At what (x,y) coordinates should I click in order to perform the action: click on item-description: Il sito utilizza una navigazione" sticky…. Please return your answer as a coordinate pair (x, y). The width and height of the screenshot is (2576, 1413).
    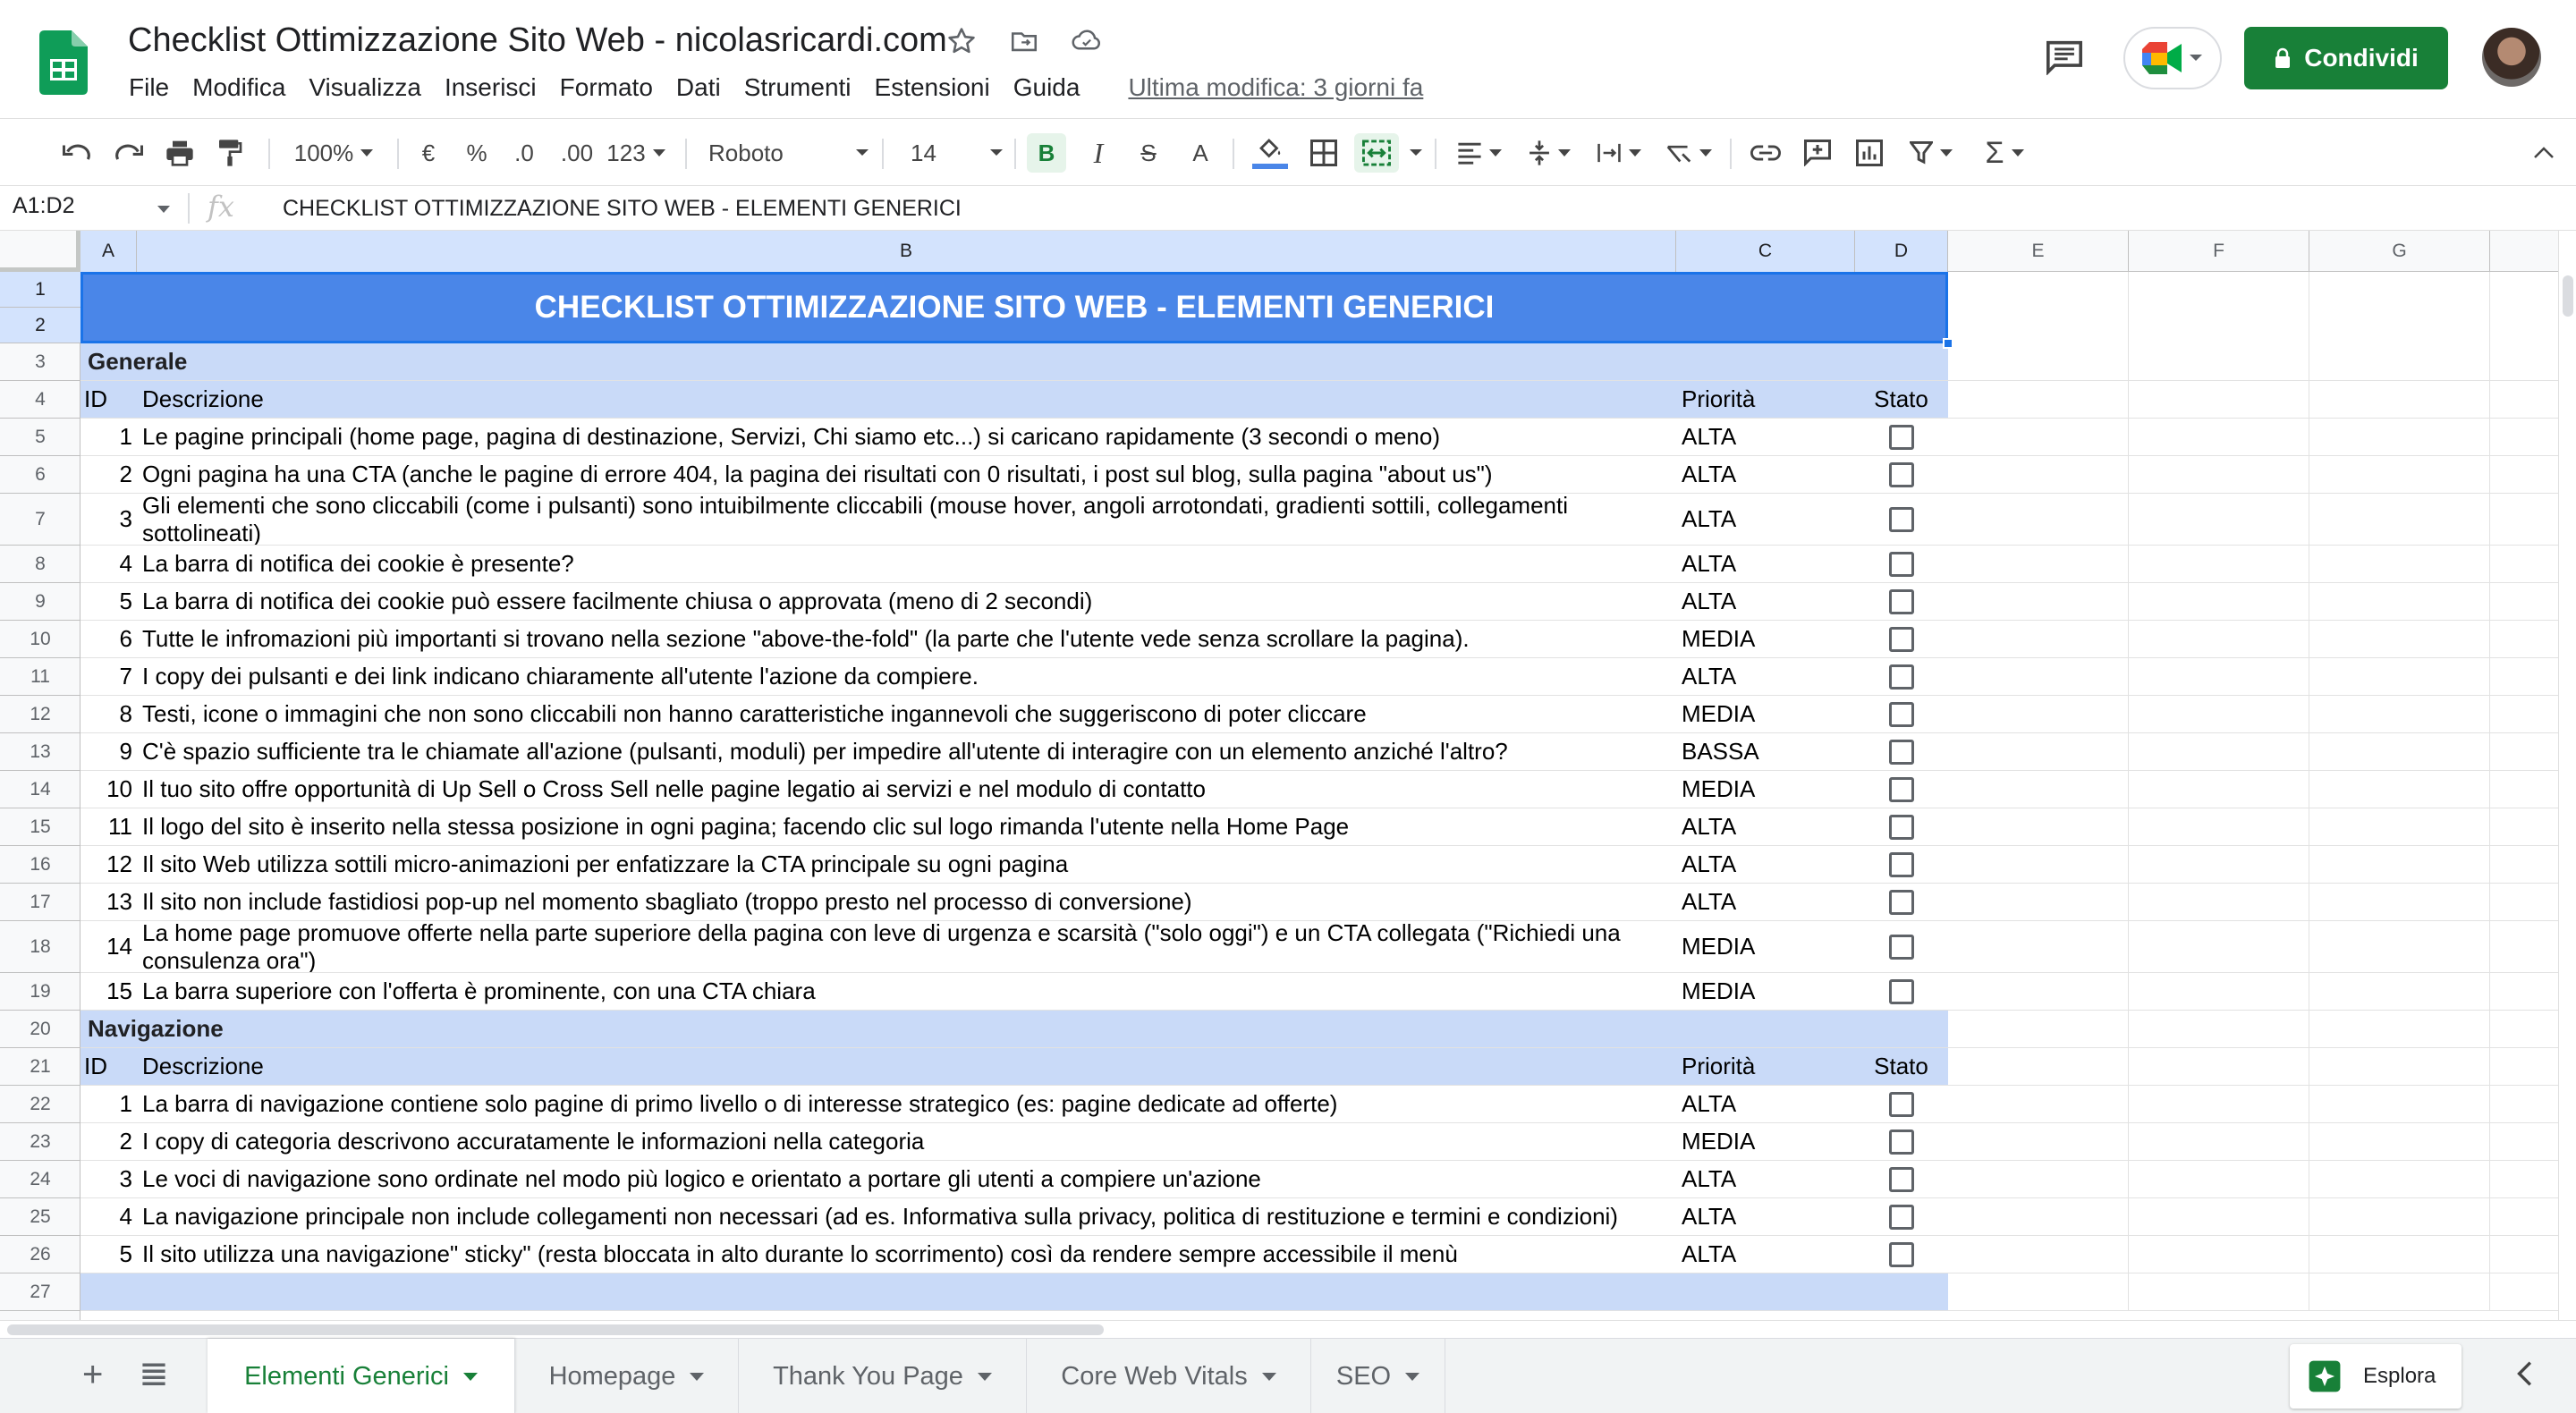
    Looking at the image, I should click on (901, 1254).